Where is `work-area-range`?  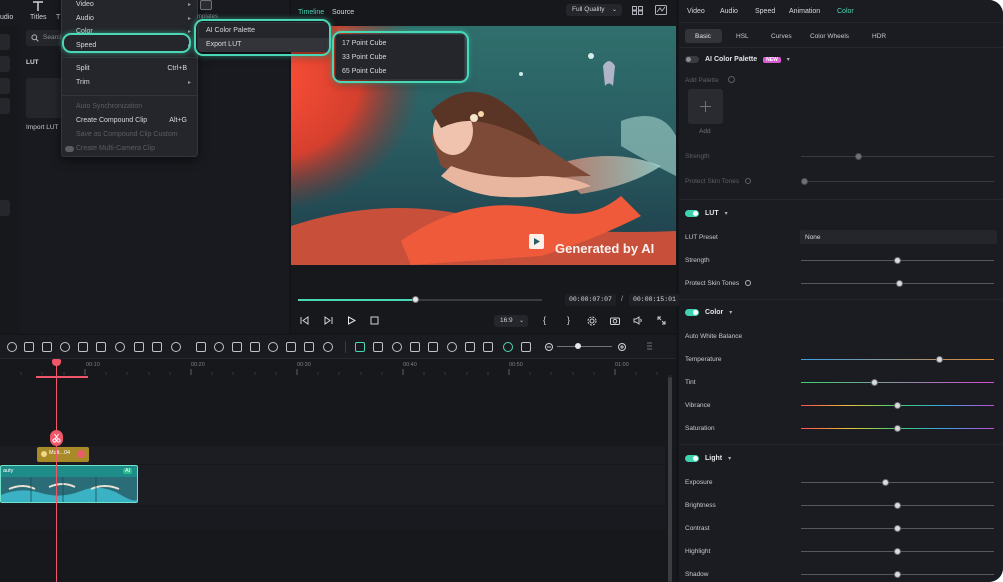 work-area-range is located at coordinates (62, 377).